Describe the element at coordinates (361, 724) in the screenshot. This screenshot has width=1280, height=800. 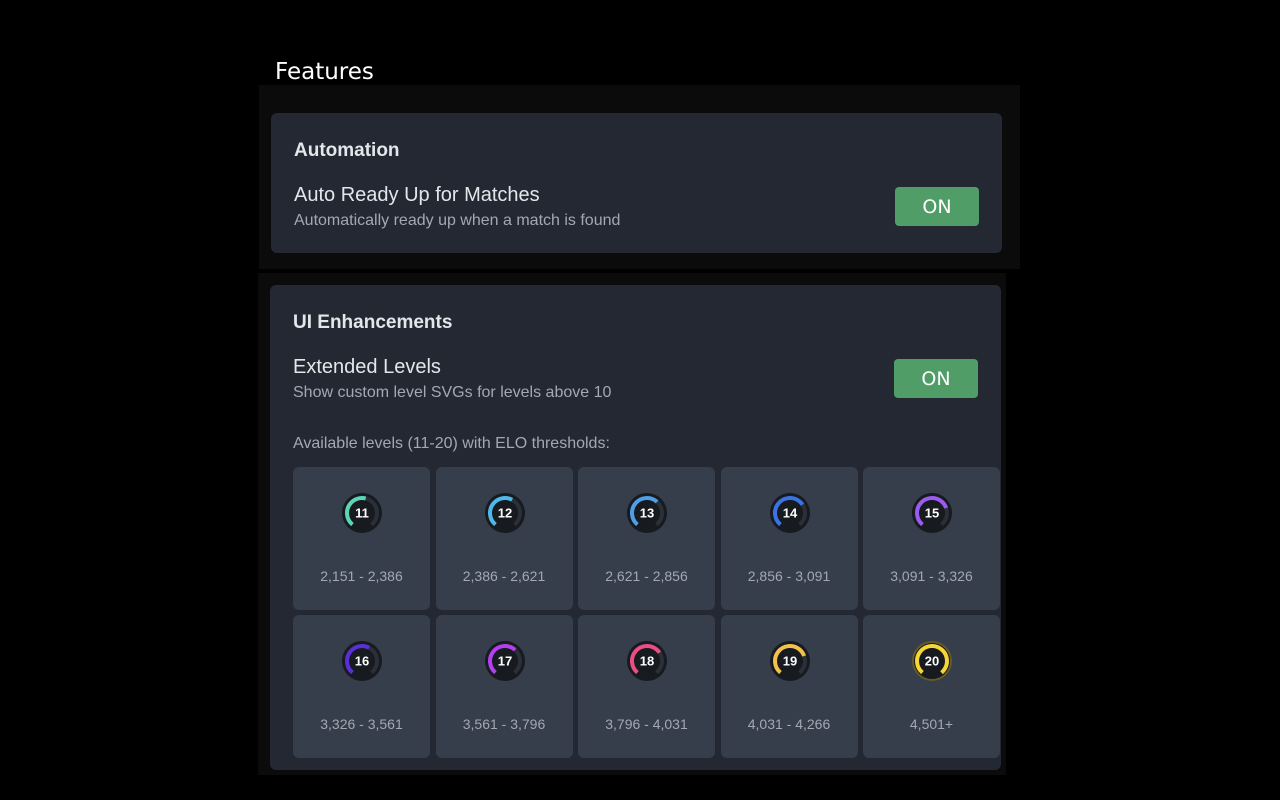
I see `level-elo-range: 3,326 - 3,561` at that location.